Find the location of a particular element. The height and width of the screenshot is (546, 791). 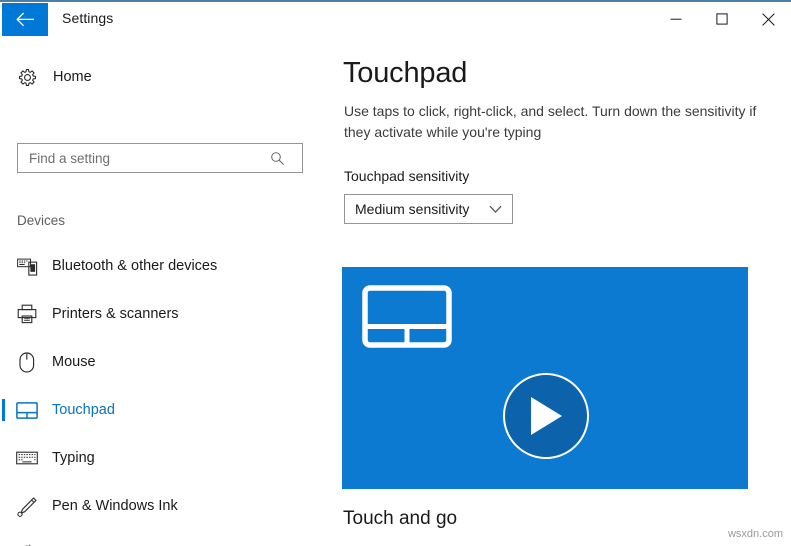

sensitivity-dropdown: Medium sensitivity is located at coordinates (428, 209).